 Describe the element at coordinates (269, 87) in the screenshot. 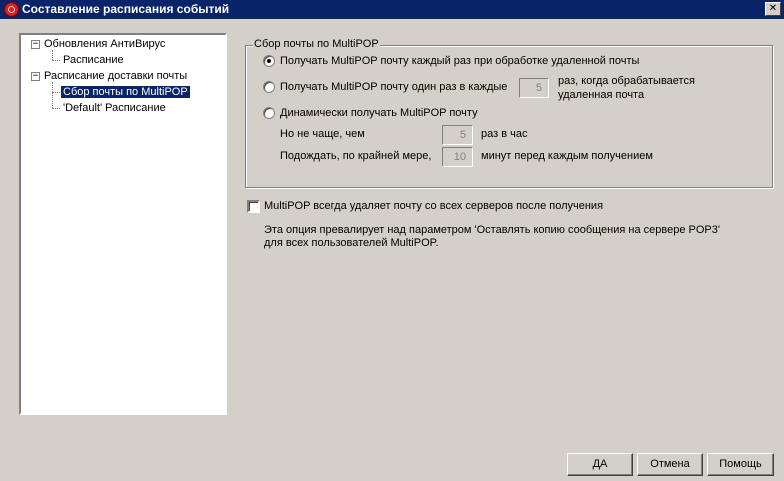

I see `radio-once-every` at that location.